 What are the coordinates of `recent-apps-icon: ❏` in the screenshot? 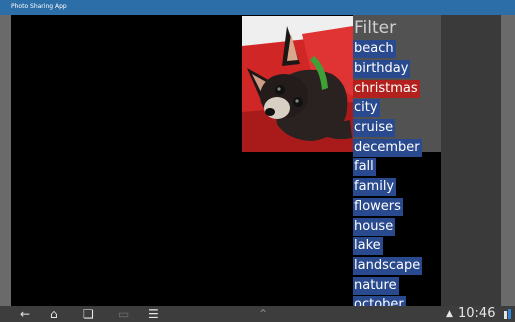 It's located at (88, 314).